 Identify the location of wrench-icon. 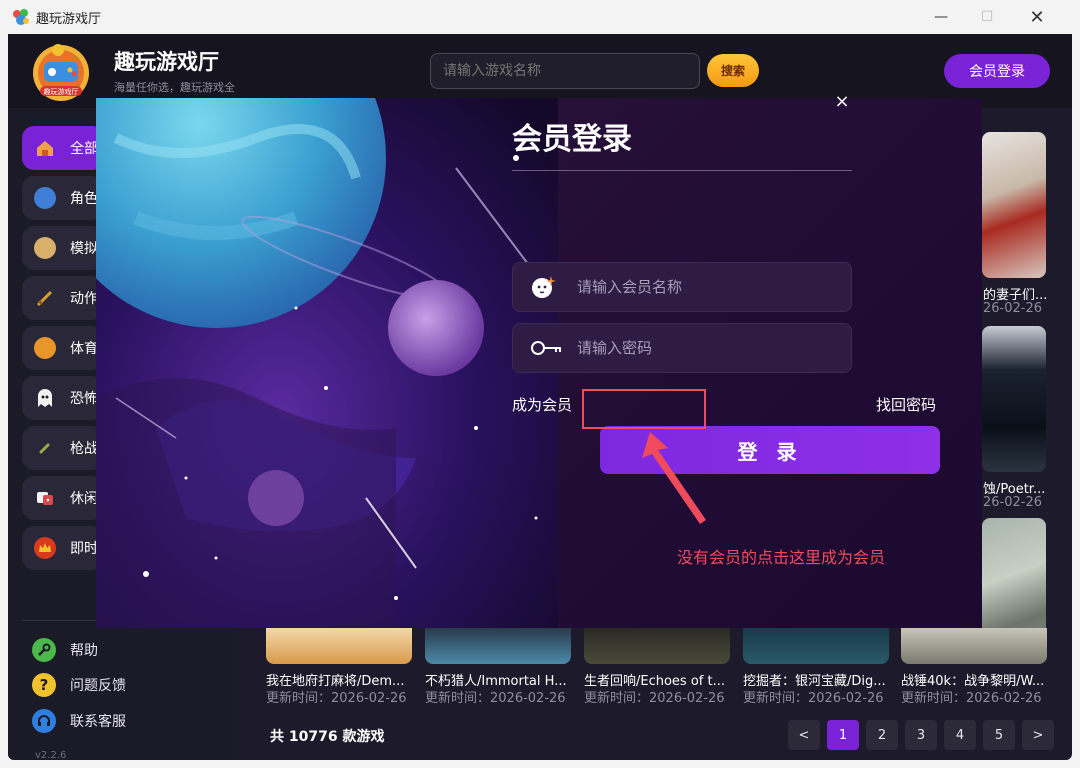
(44, 650).